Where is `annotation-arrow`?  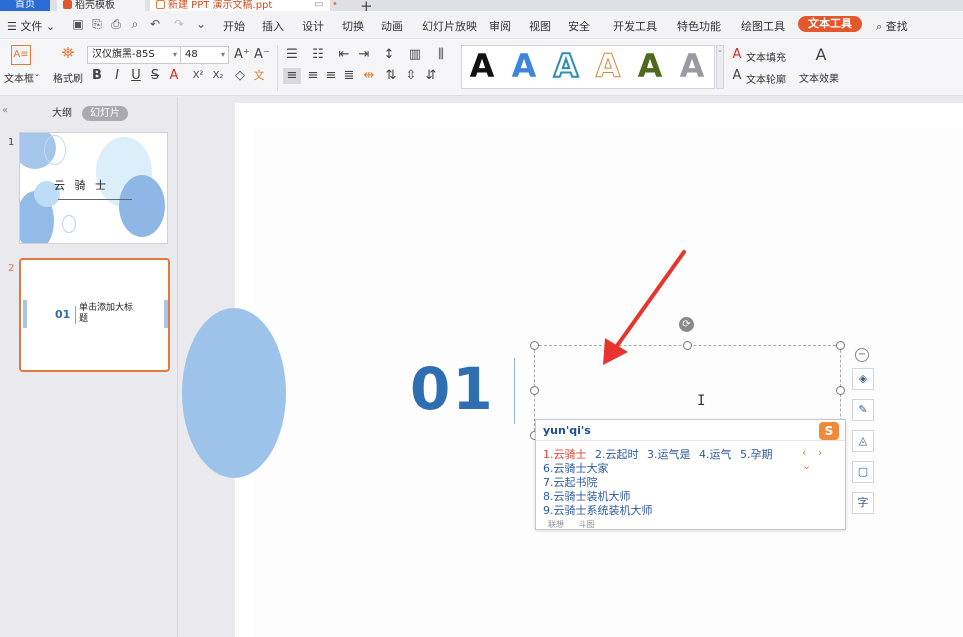
annotation-arrow is located at coordinates (644, 307).